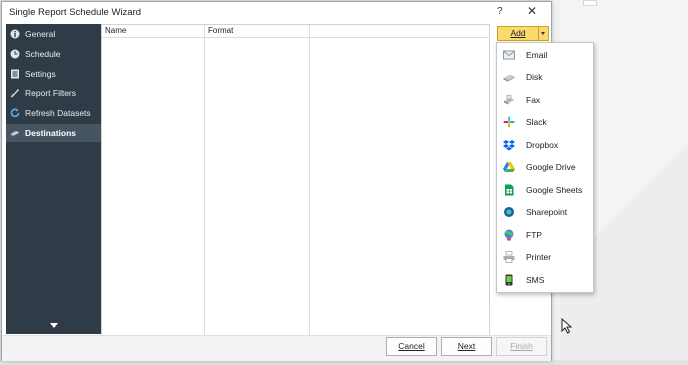  What do you see at coordinates (509, 190) in the screenshot?
I see `google-sheets-icon` at bounding box center [509, 190].